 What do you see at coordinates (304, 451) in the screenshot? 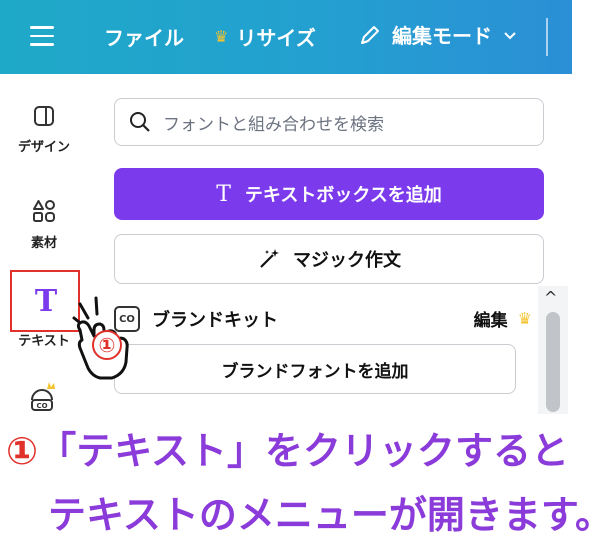
I see `instruction-text-1: 「テキスト」をクリックすると` at bounding box center [304, 451].